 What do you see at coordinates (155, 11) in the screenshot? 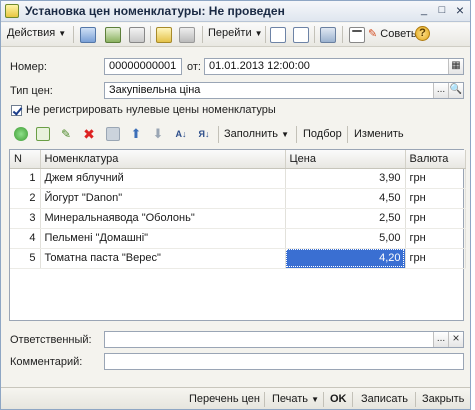
I see `window-title: Установка цен номенклатуры: Не проведен` at bounding box center [155, 11].